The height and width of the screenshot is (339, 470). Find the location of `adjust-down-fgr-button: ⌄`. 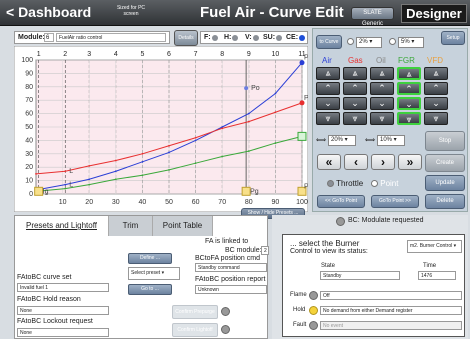

adjust-down-fgr-button: ⌄ is located at coordinates (409, 103).